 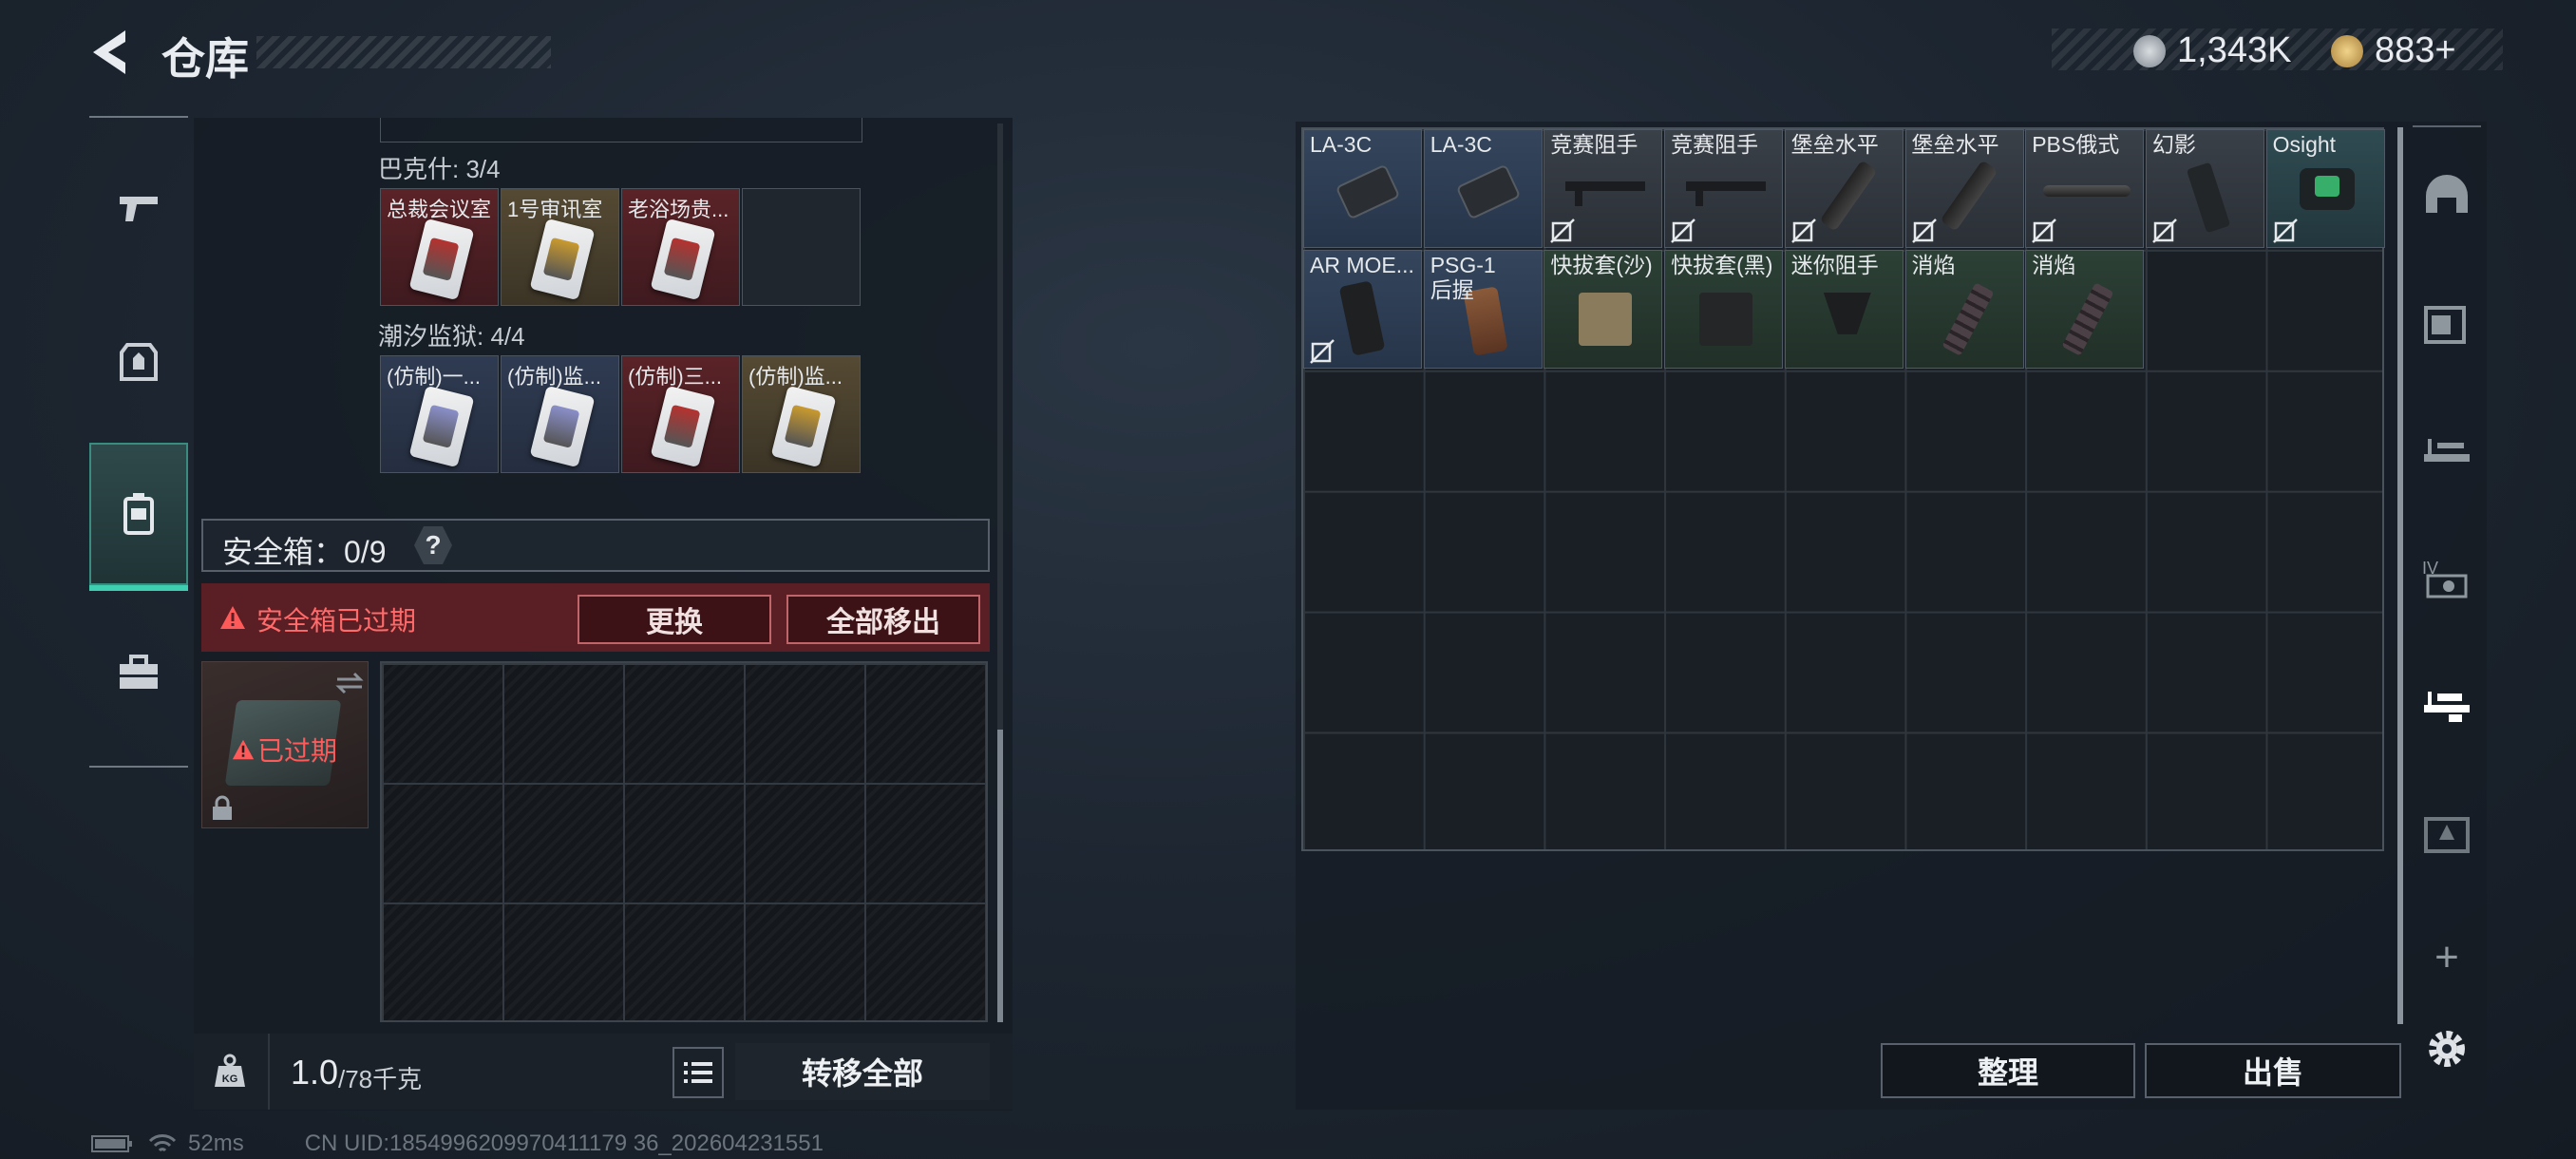 I want to click on rail-scope-rack: IV, so click(x=2446, y=581).